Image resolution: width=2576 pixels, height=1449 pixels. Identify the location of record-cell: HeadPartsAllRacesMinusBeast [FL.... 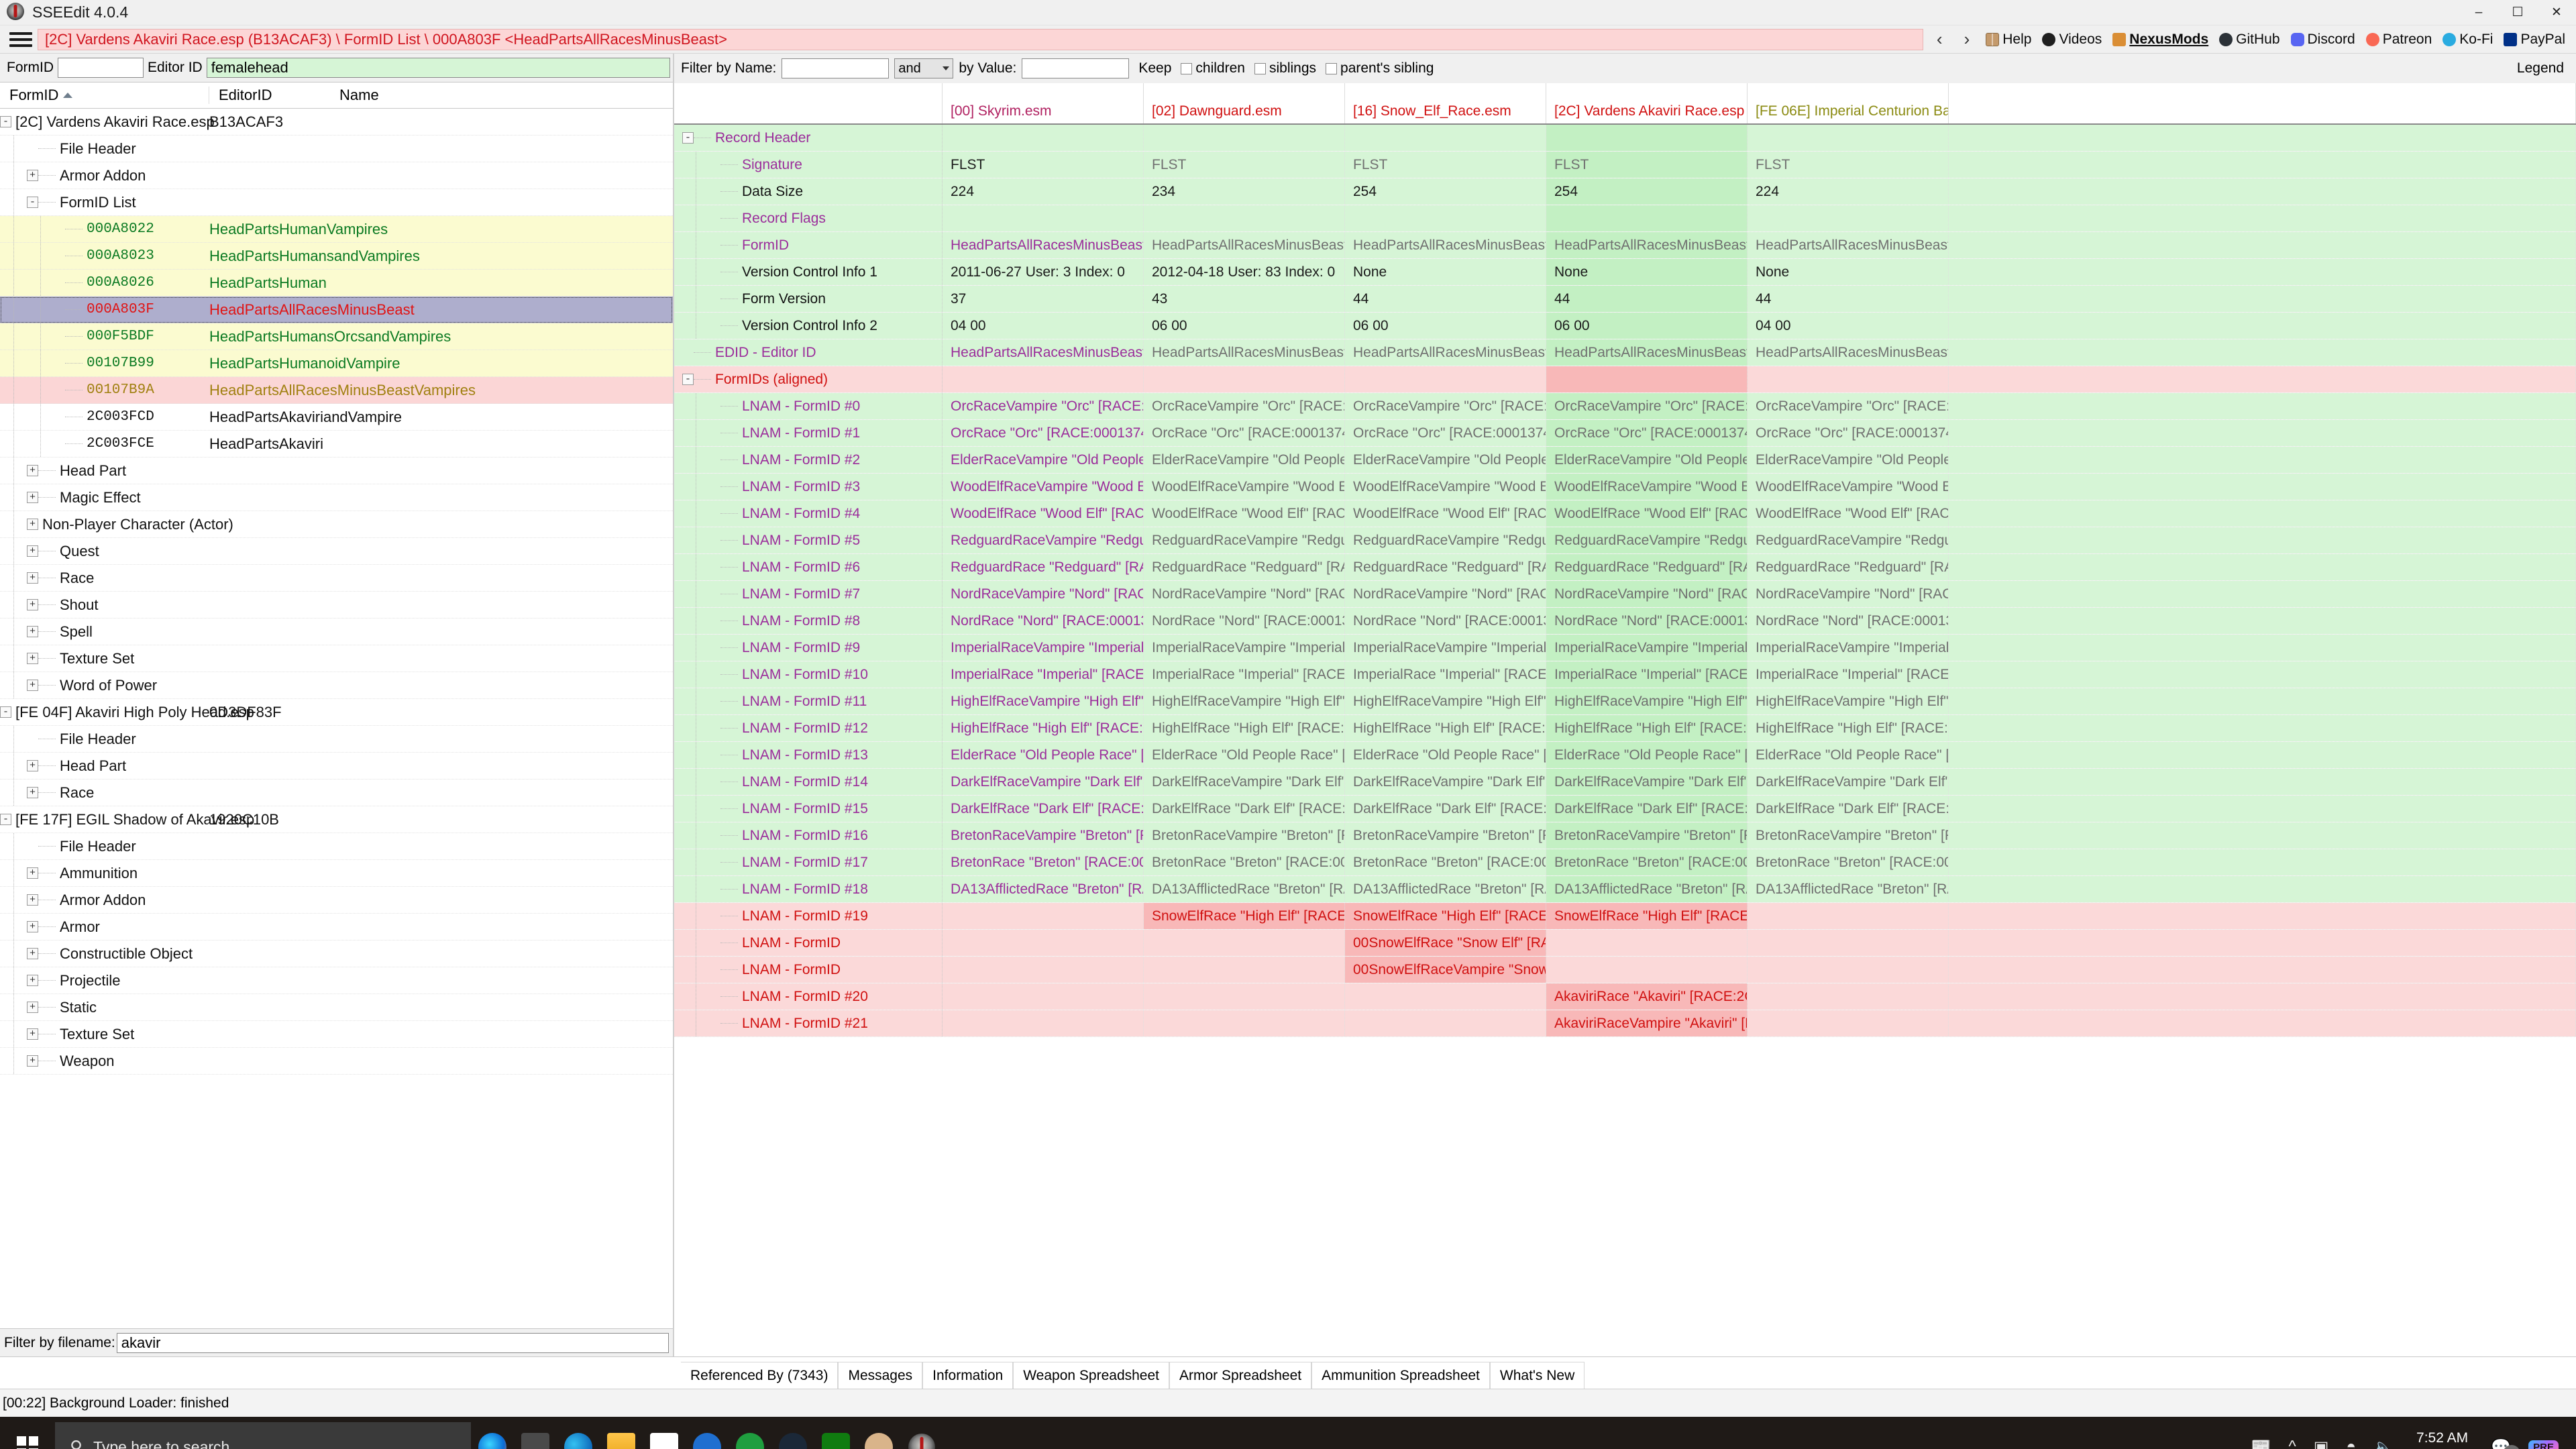
(1043, 245).